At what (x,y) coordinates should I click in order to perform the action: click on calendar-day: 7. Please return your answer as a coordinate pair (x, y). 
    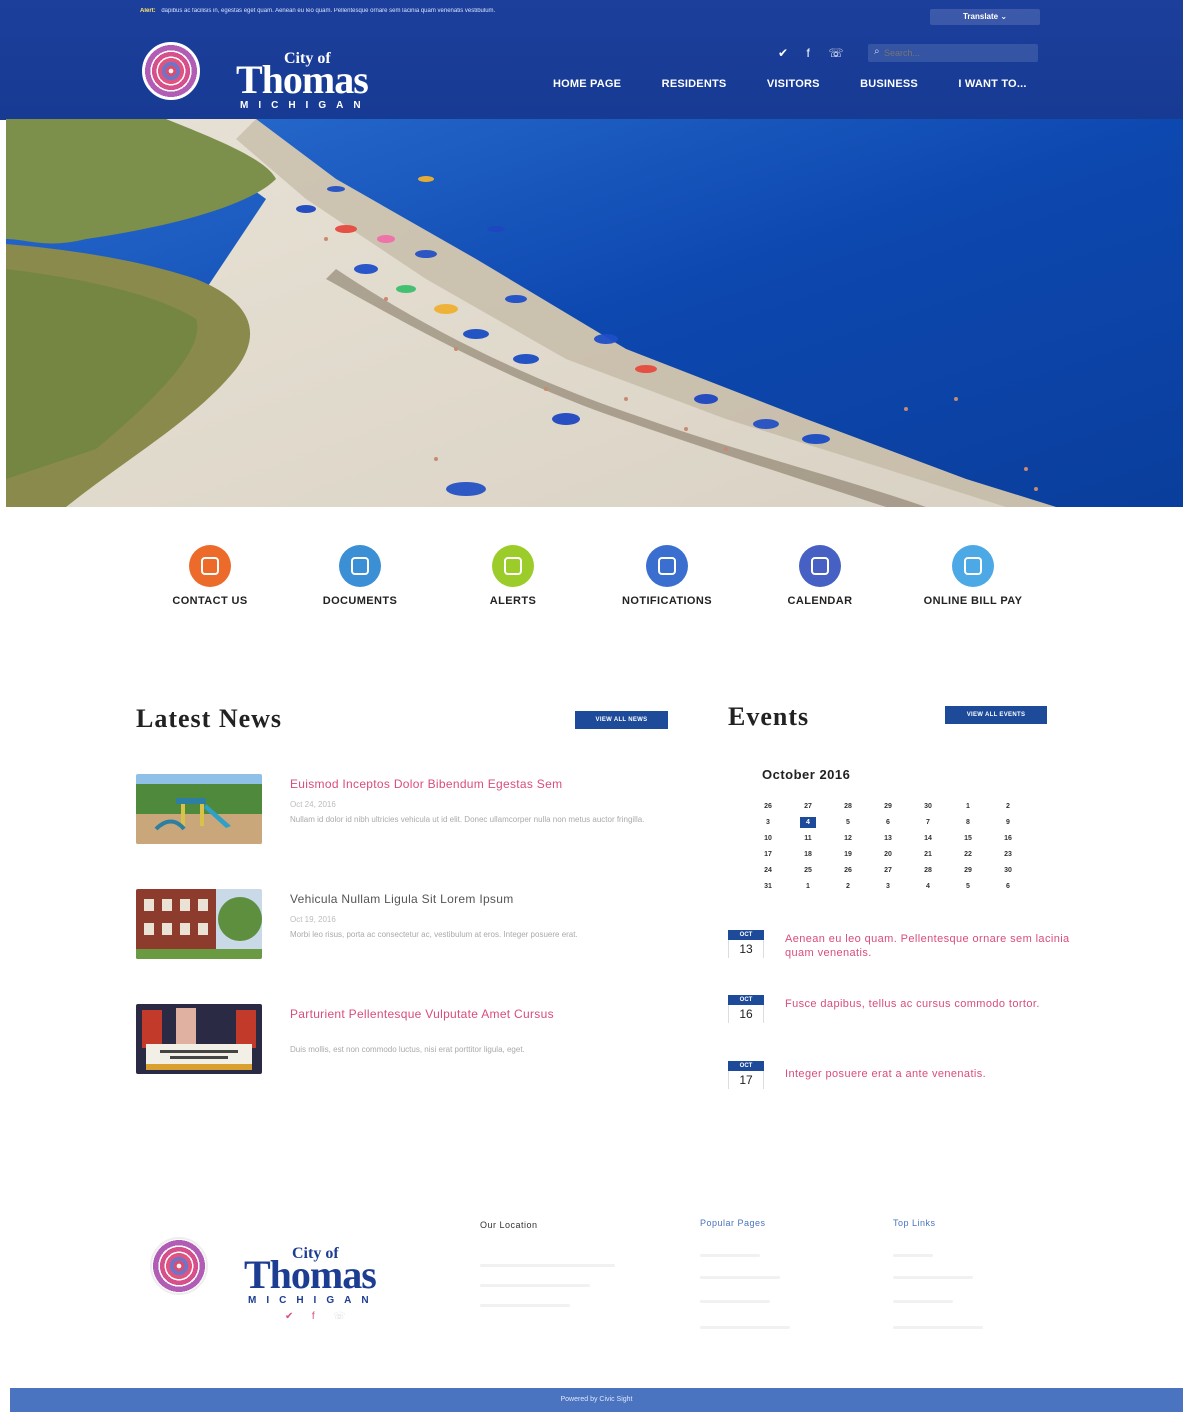
    Looking at the image, I should click on (928, 822).